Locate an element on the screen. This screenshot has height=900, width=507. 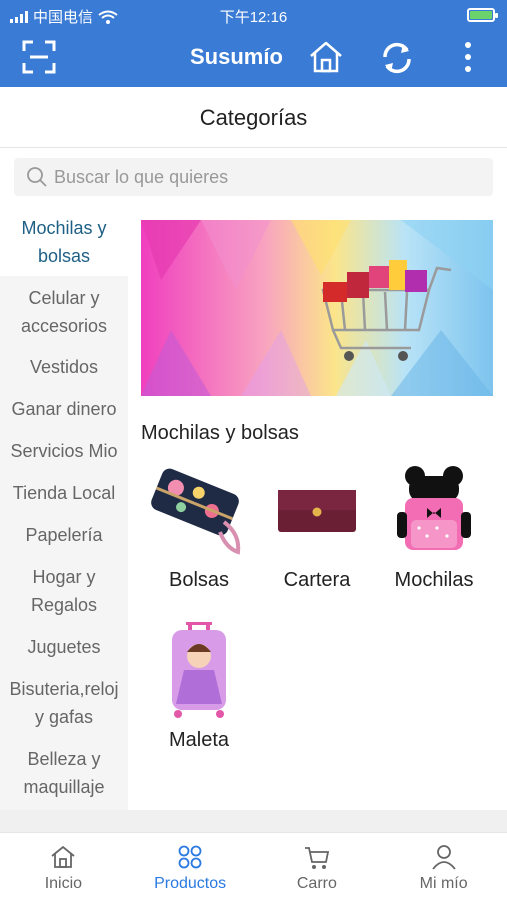
sidebar-item-tienda-local: Tienda Local is located at coordinates (64, 493).